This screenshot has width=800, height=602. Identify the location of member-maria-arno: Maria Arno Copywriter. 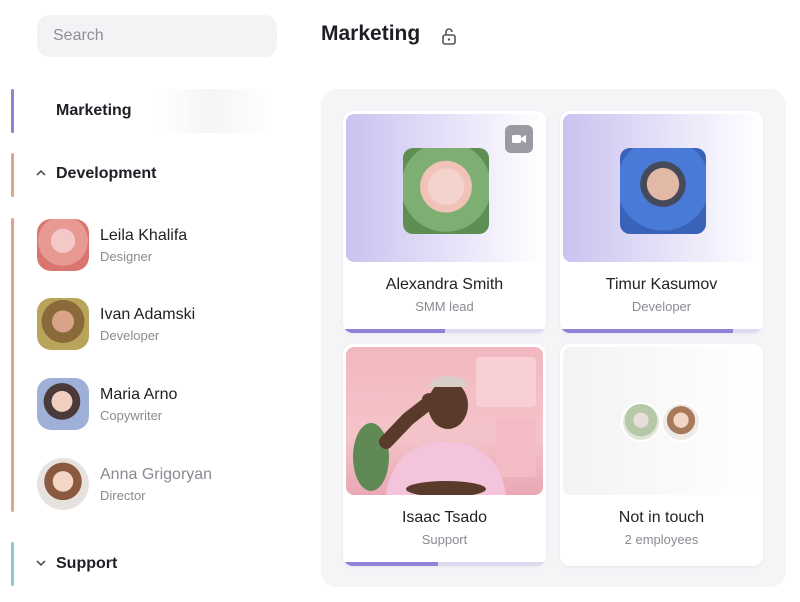
(157, 404).